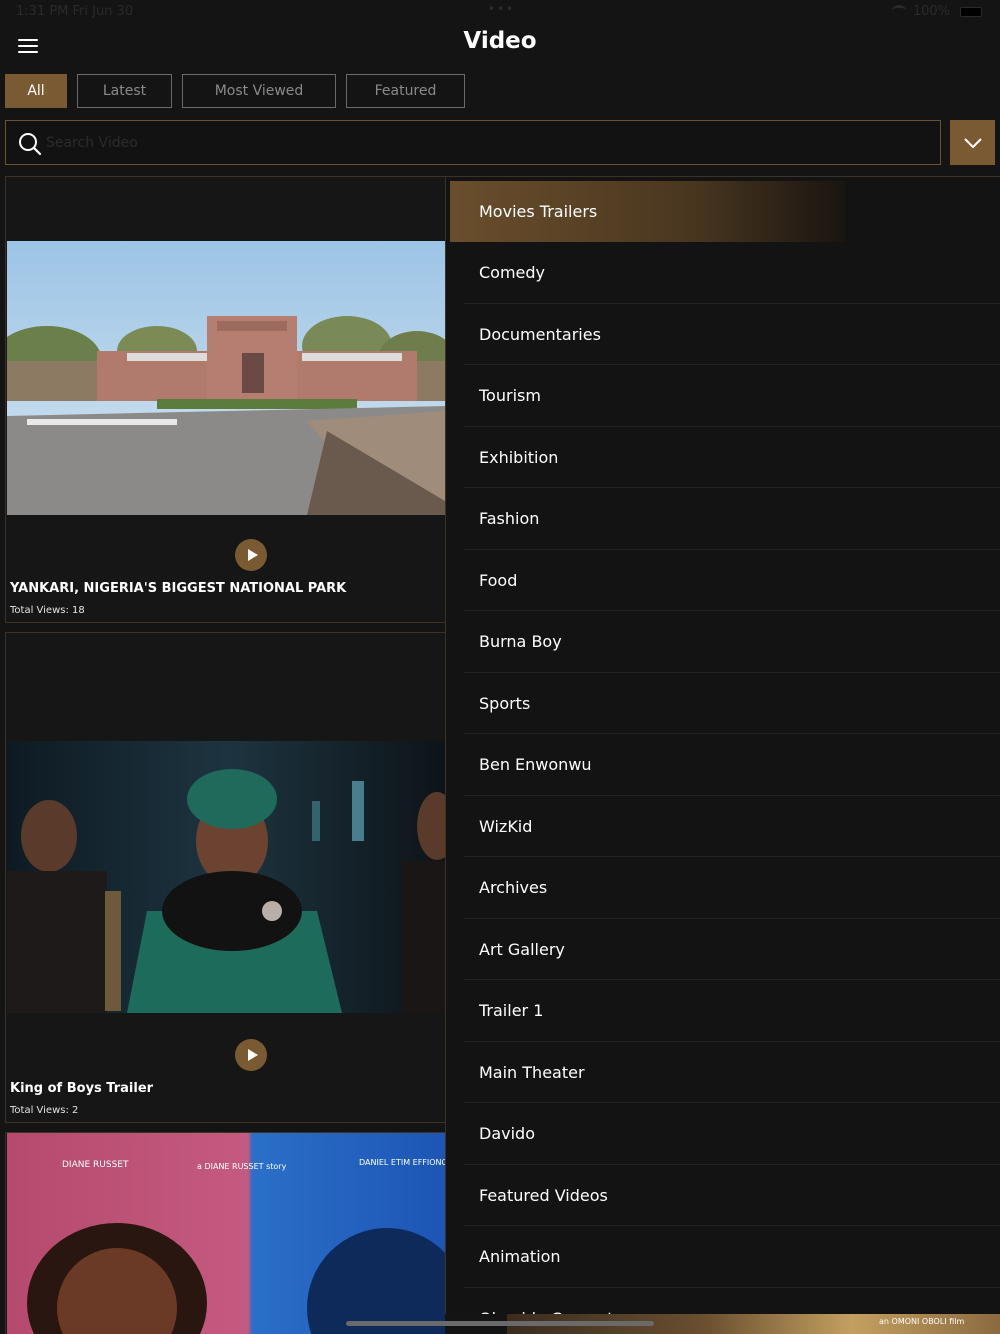 The image size is (1000, 1334). What do you see at coordinates (486, 143) in the screenshot?
I see `search-input` at bounding box center [486, 143].